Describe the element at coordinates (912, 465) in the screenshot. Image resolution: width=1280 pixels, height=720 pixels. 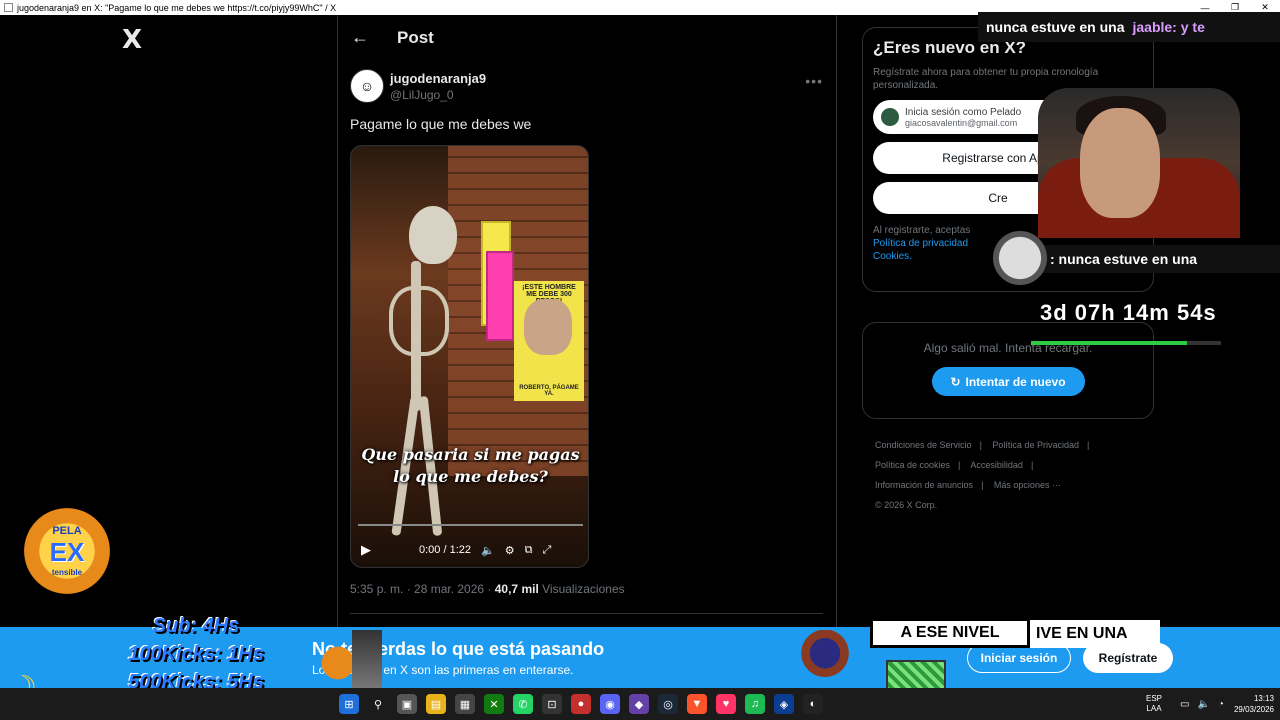
I see `footer-link: Política de cookies` at that location.